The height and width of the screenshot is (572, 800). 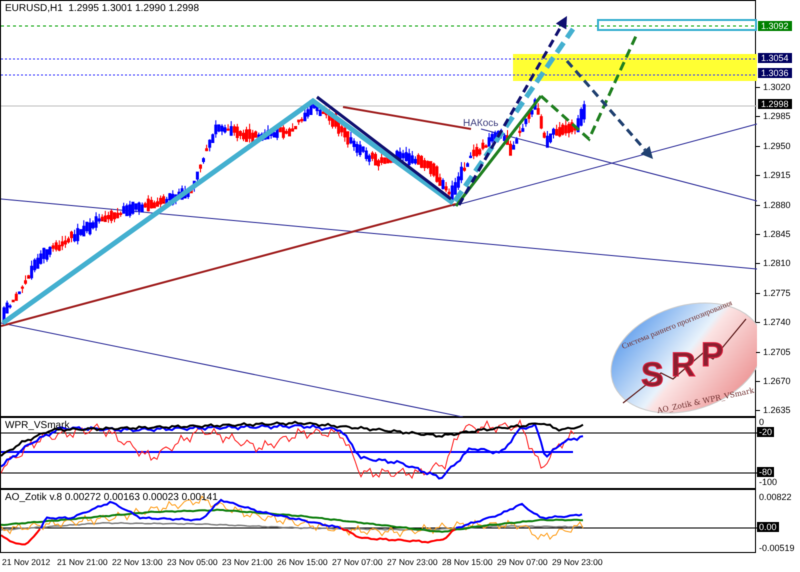 What do you see at coordinates (302, 562) in the screenshot?
I see `time-axis-label: 26 Nov 15:00` at bounding box center [302, 562].